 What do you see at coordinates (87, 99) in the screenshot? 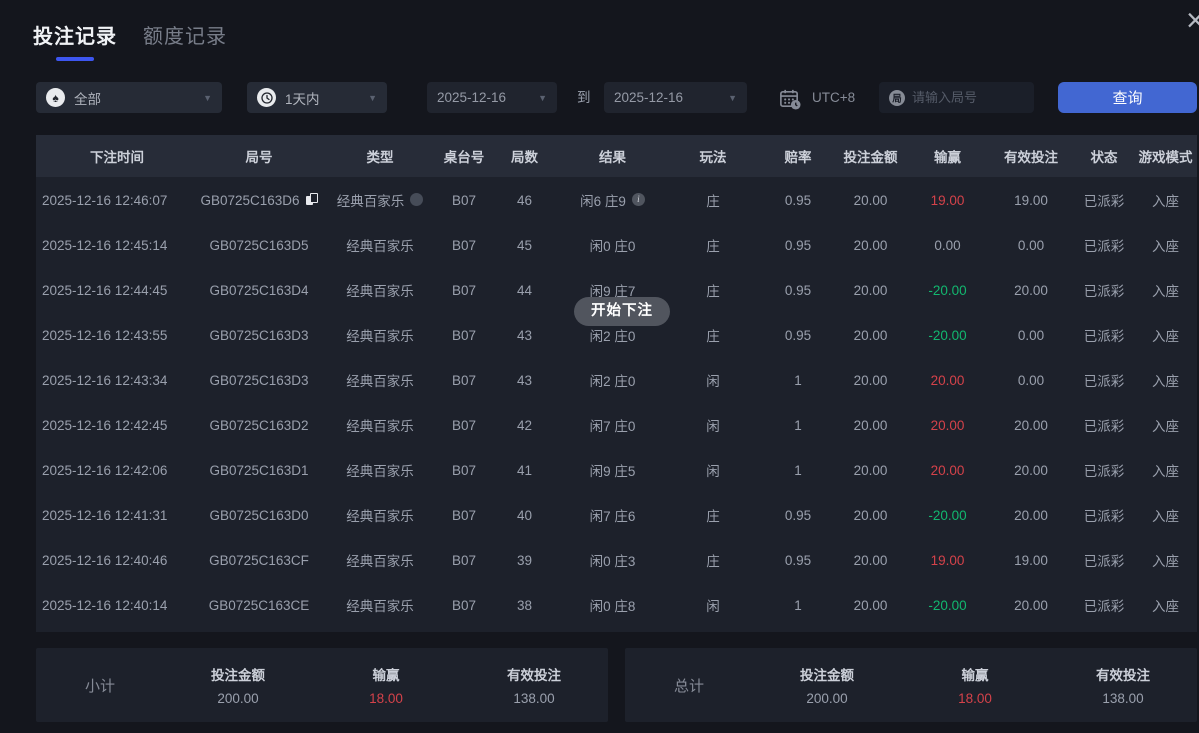
I see `game-type-value: 全部` at bounding box center [87, 99].